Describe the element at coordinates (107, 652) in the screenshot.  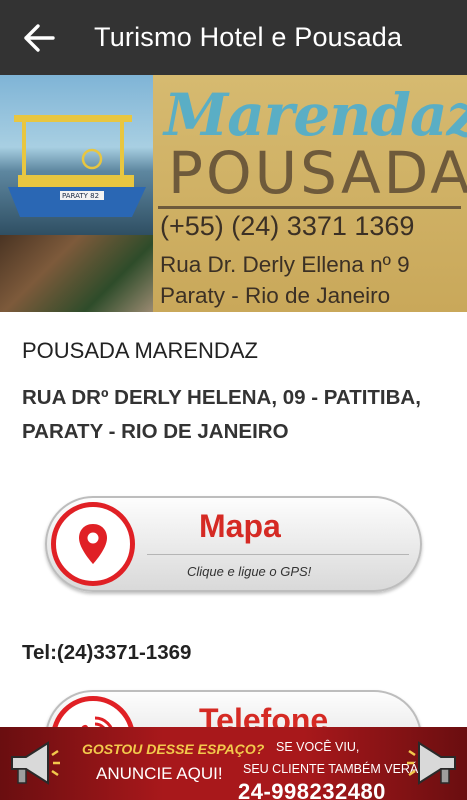
I see `hotel-telephone: Tel:(24)3371-1369` at that location.